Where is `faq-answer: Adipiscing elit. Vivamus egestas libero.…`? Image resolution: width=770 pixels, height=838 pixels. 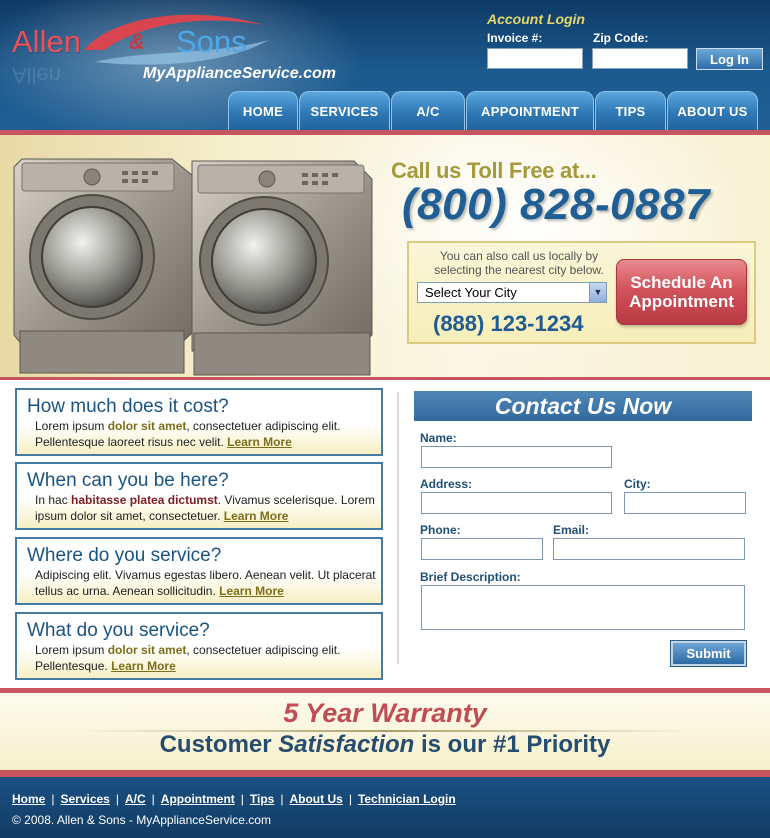
faq-answer: Adipiscing elit. Vivamus egestas libero.… is located at coordinates (205, 583).